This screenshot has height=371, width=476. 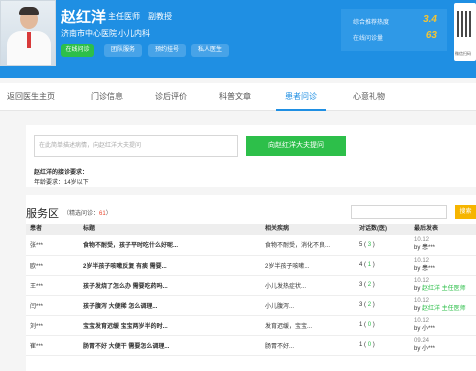 What do you see at coordinates (171, 97) in the screenshot?
I see `tab-reviews: 诊后评价` at bounding box center [171, 97].